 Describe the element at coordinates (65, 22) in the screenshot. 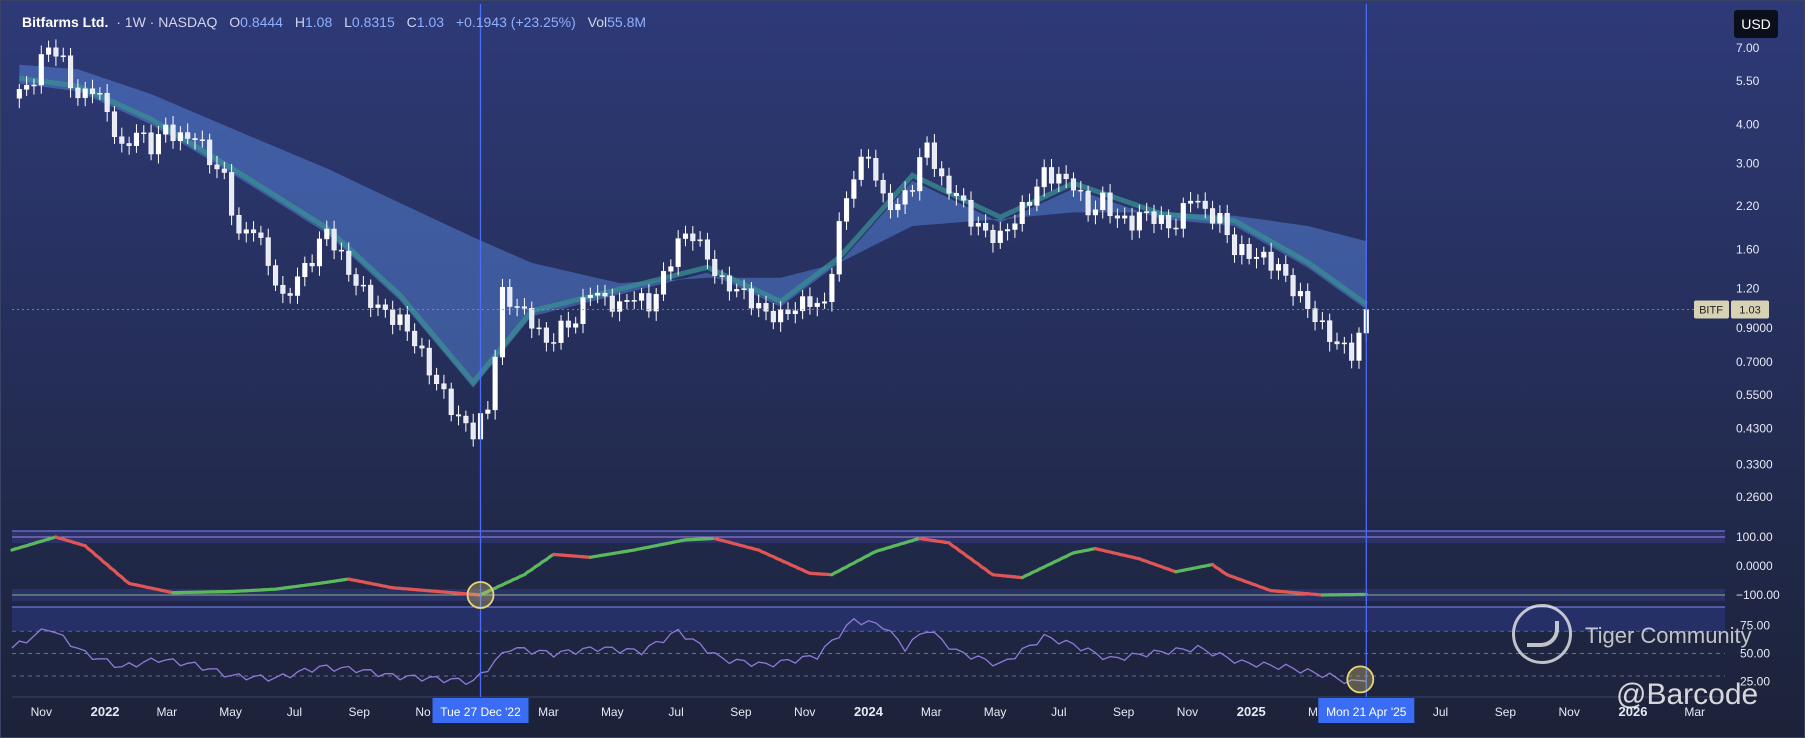

I see `symbol-name: Bitfarms Ltd.` at that location.